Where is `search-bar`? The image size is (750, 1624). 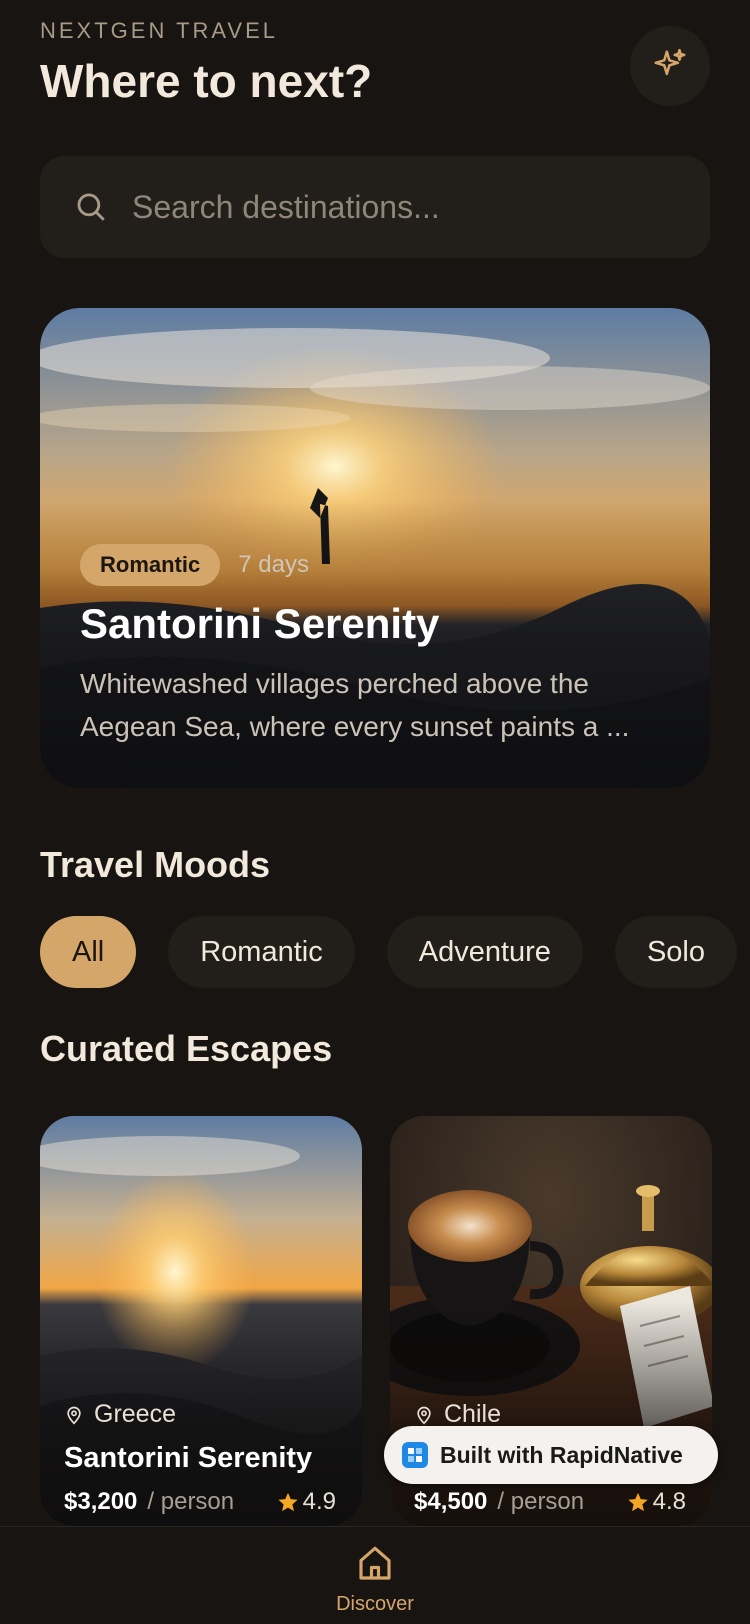 search-bar is located at coordinates (375, 207).